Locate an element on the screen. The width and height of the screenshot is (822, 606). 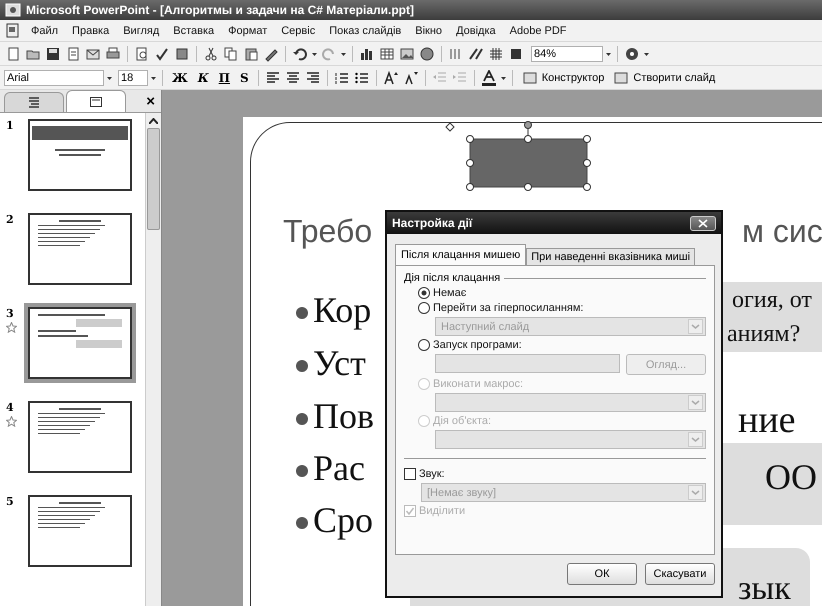
format-button: S is located at coordinates (244, 77).